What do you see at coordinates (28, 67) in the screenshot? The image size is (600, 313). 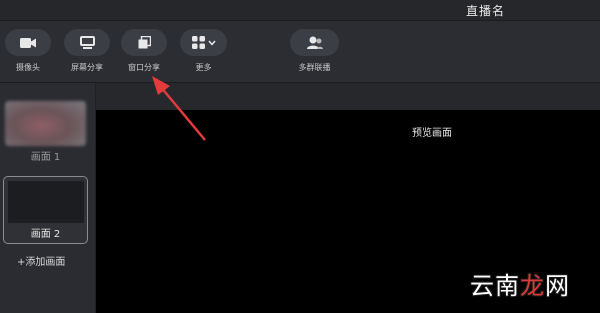 I see `camera-label: 摄像头` at bounding box center [28, 67].